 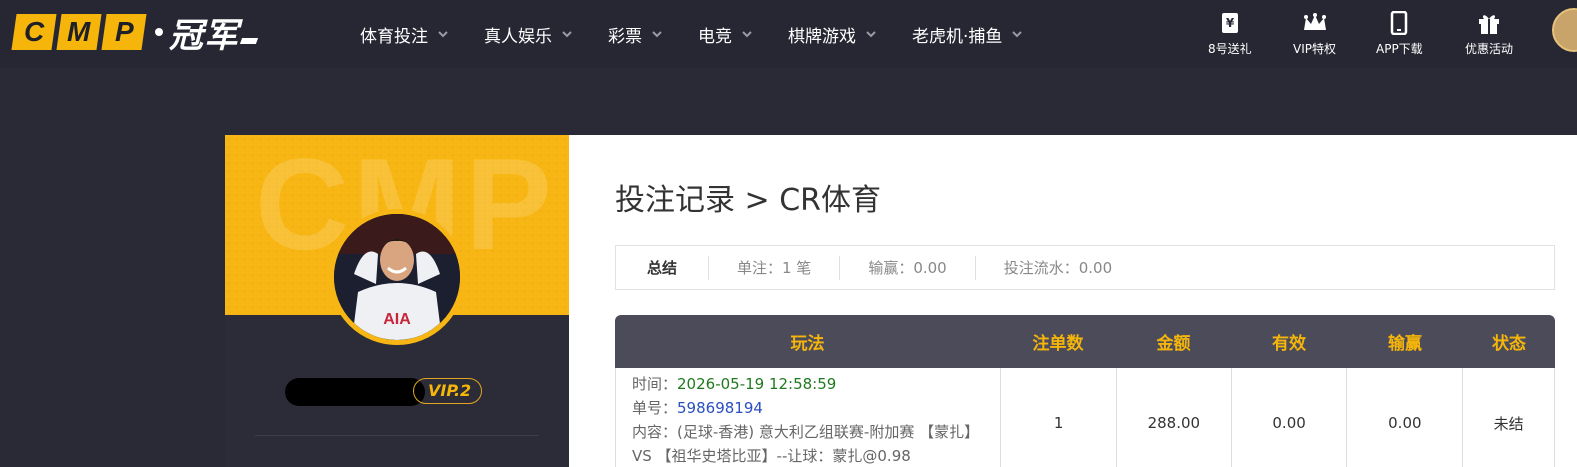 What do you see at coordinates (355, 392) in the screenshot?
I see `username-redacted` at bounding box center [355, 392].